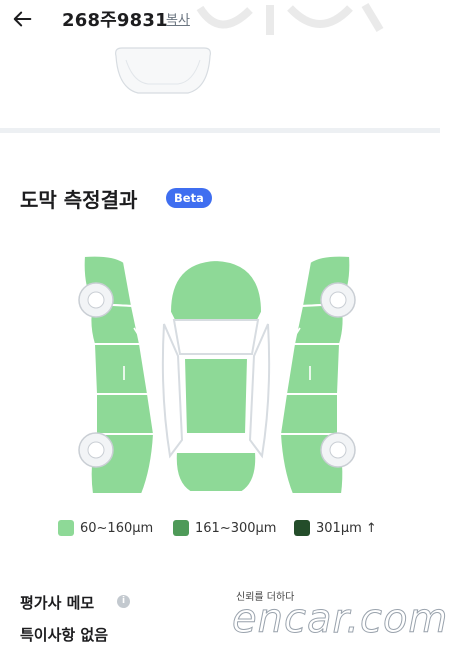  What do you see at coordinates (163, 70) in the screenshot?
I see `car-rear-preview` at bounding box center [163, 70].